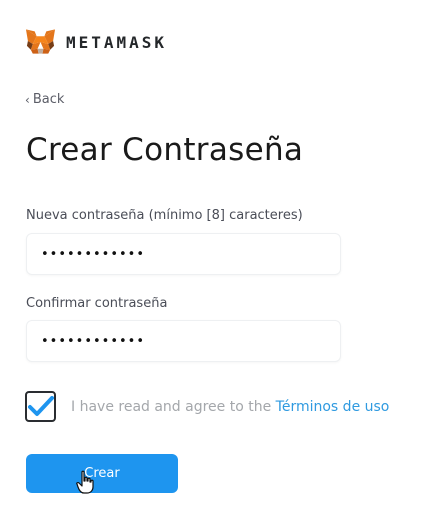  What do you see at coordinates (165, 150) in the screenshot?
I see `page-title: Crear Contraseña` at bounding box center [165, 150].